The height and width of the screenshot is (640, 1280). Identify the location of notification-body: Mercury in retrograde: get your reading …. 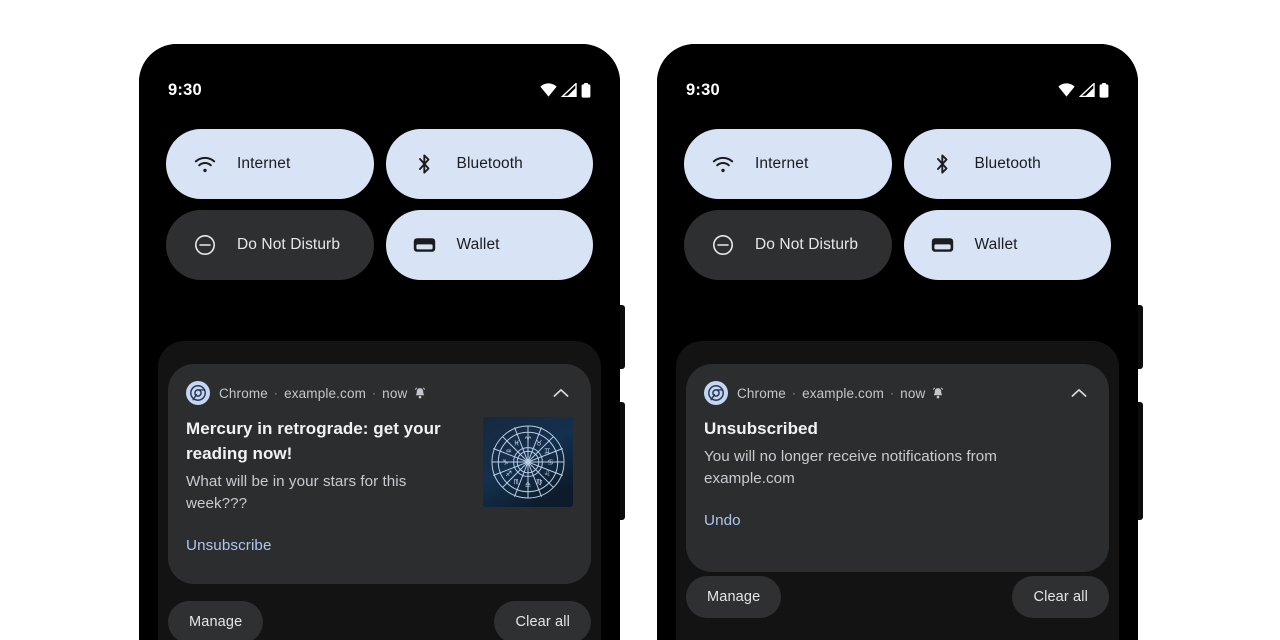
(379, 486).